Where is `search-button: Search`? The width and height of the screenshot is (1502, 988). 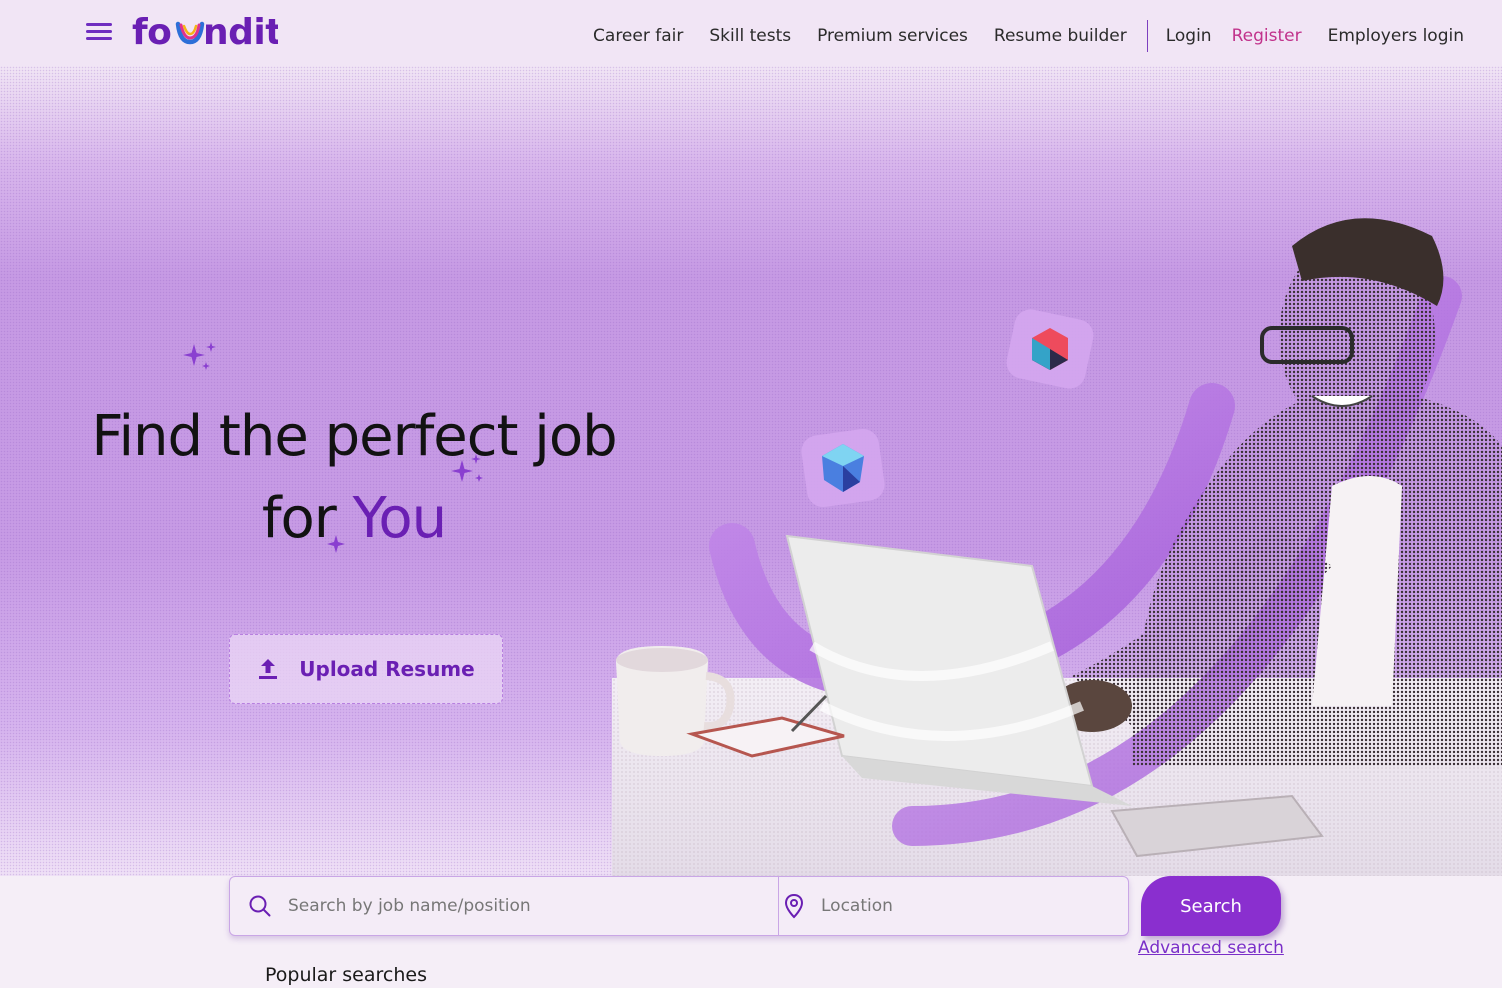
search-button: Search is located at coordinates (1211, 906).